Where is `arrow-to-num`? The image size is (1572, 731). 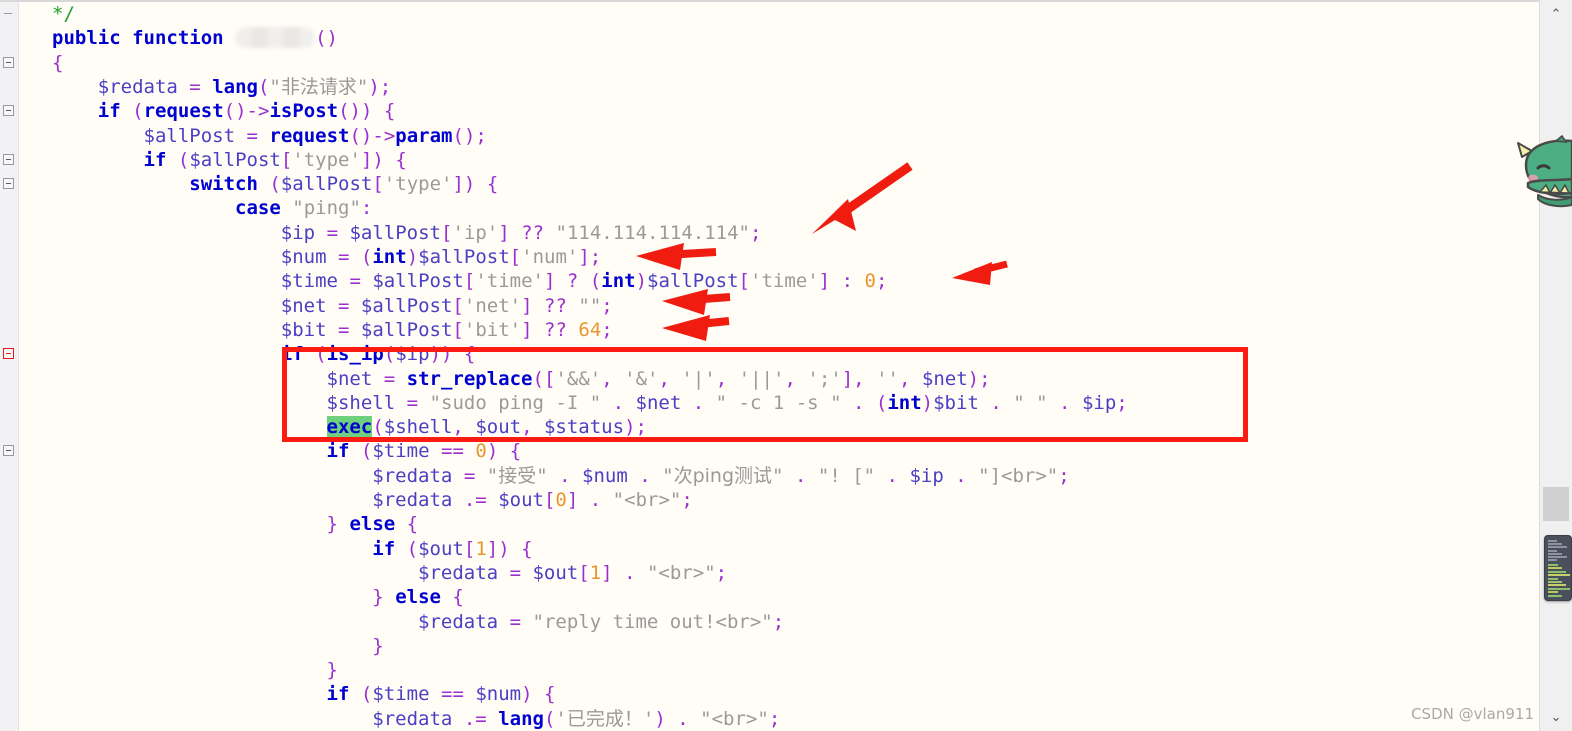 arrow-to-num is located at coordinates (676, 256).